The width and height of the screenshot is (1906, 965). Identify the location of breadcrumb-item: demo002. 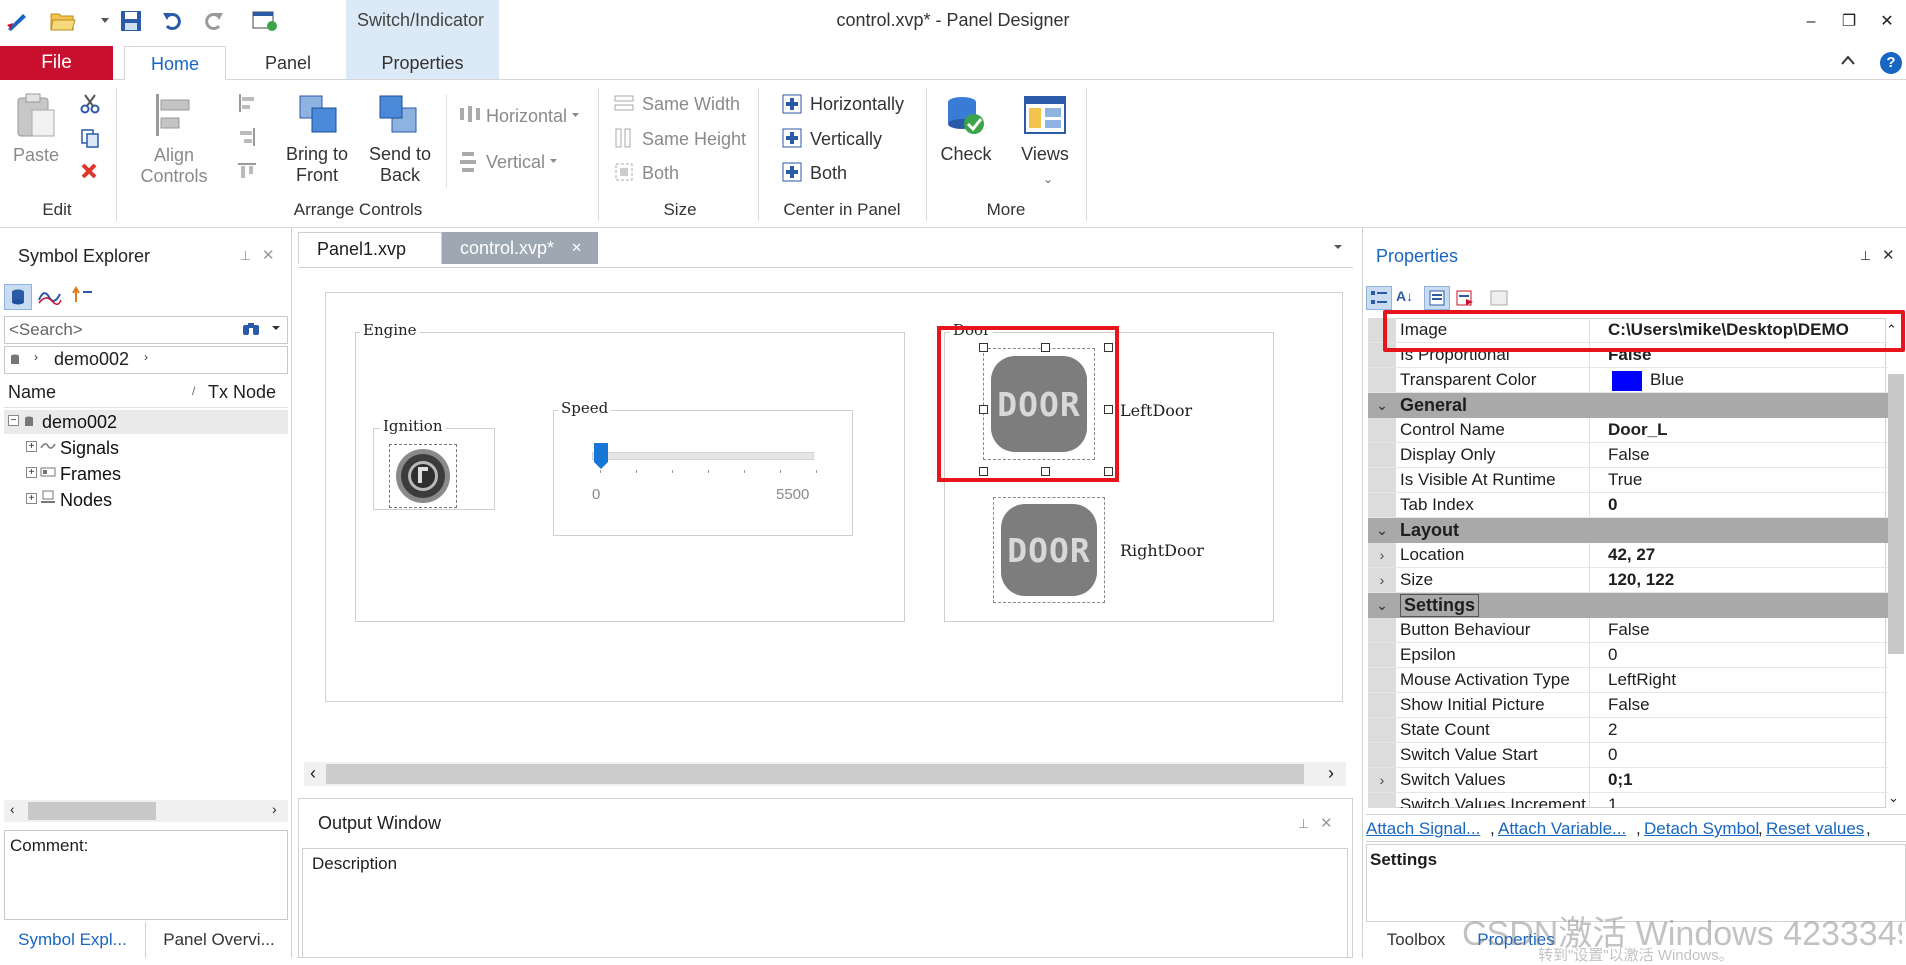
(91, 359).